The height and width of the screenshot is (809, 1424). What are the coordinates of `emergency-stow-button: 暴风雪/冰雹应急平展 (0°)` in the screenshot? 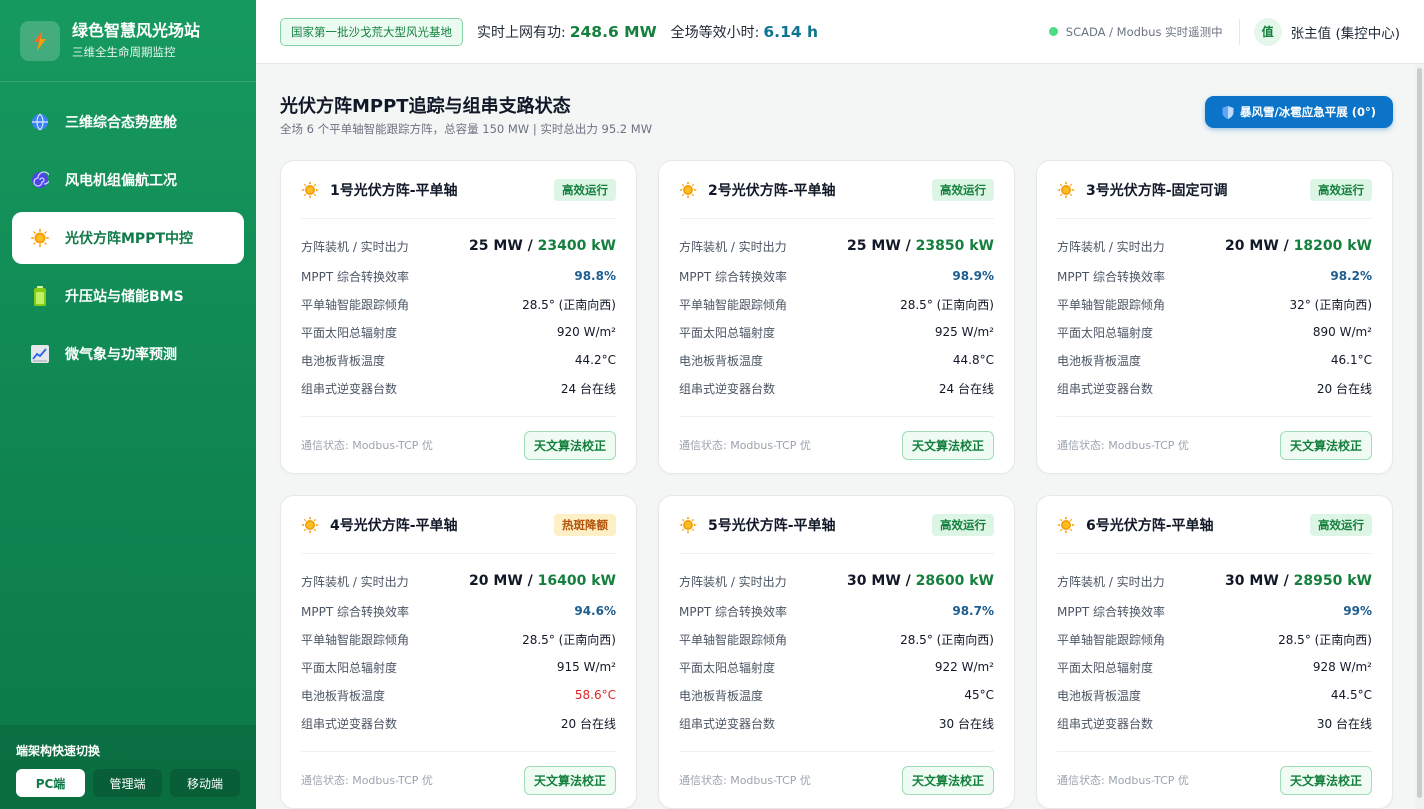 It's located at (1299, 112).